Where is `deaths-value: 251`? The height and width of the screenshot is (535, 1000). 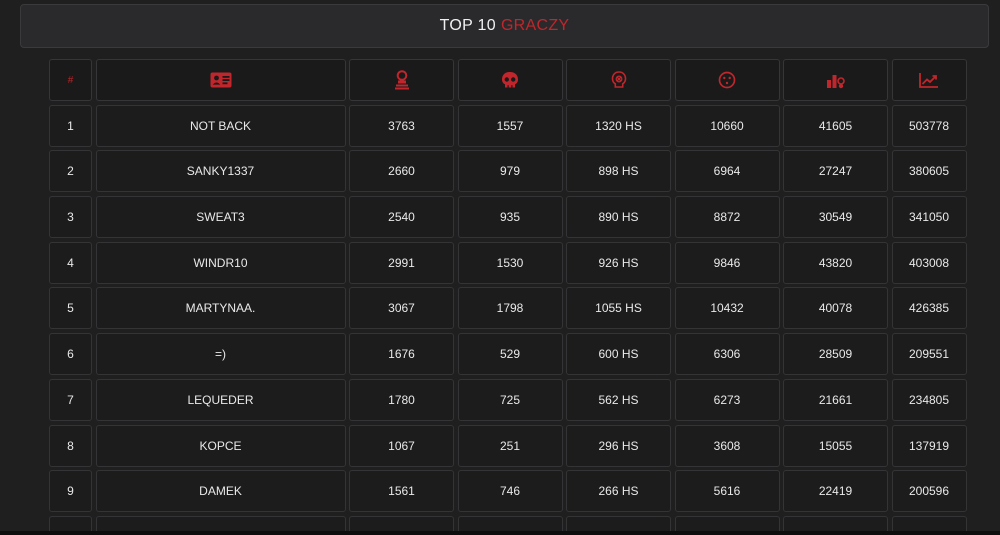
deaths-value: 251 is located at coordinates (510, 445).